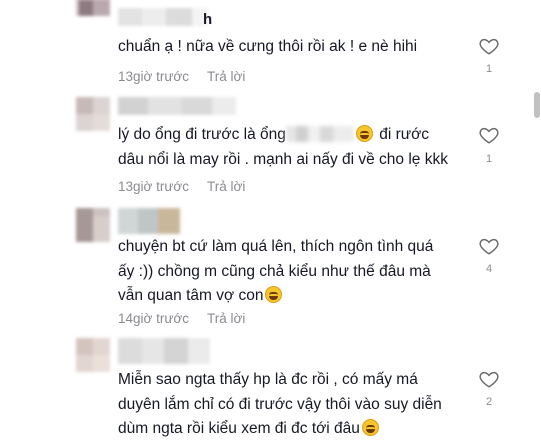 The height and width of the screenshot is (443, 541). I want to click on scrollbar-track, so click(537, 221).